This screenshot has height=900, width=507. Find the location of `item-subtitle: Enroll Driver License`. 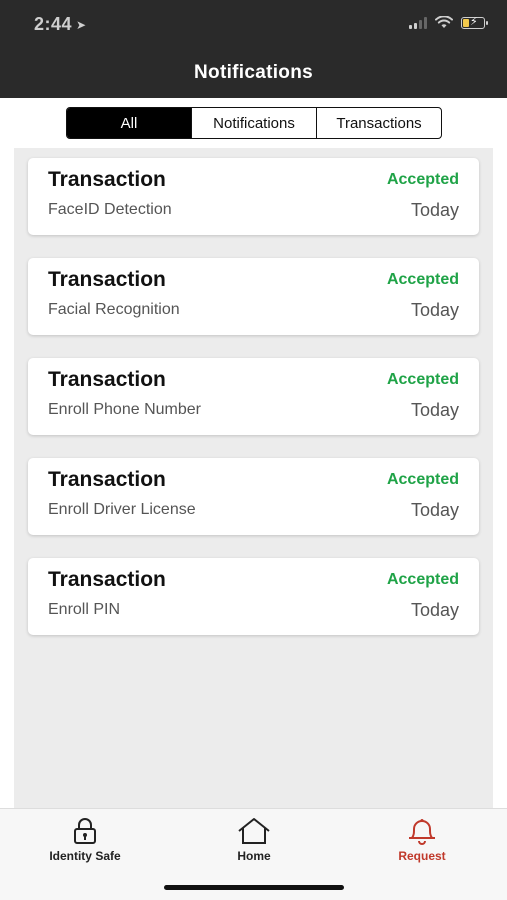

item-subtitle: Enroll Driver License is located at coordinates (122, 509).